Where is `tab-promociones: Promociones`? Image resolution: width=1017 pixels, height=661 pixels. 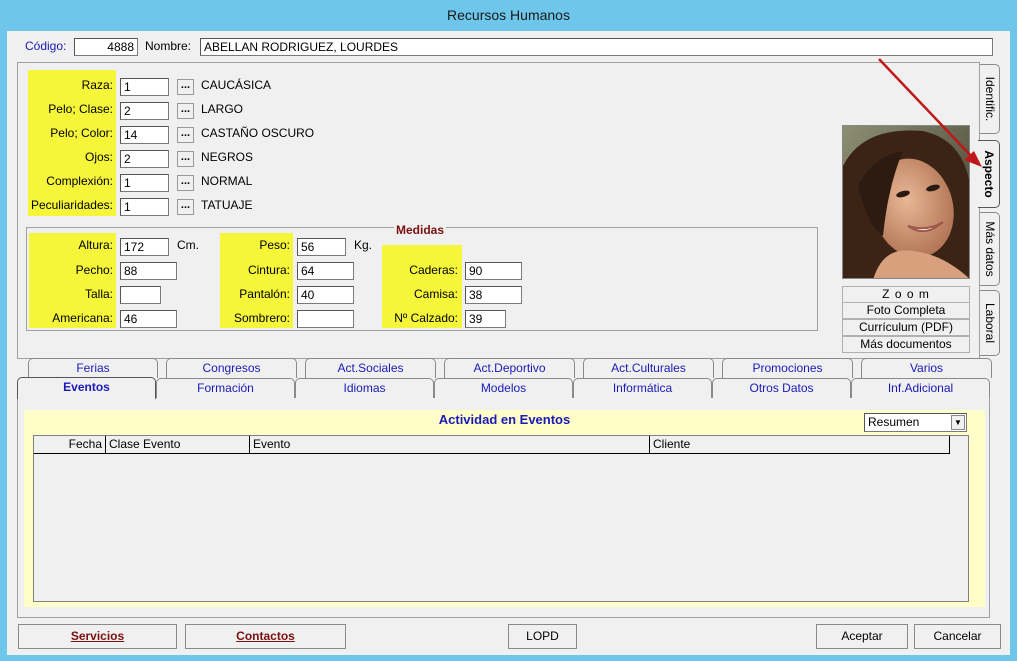
tab-promociones: Promociones is located at coordinates (787, 368).